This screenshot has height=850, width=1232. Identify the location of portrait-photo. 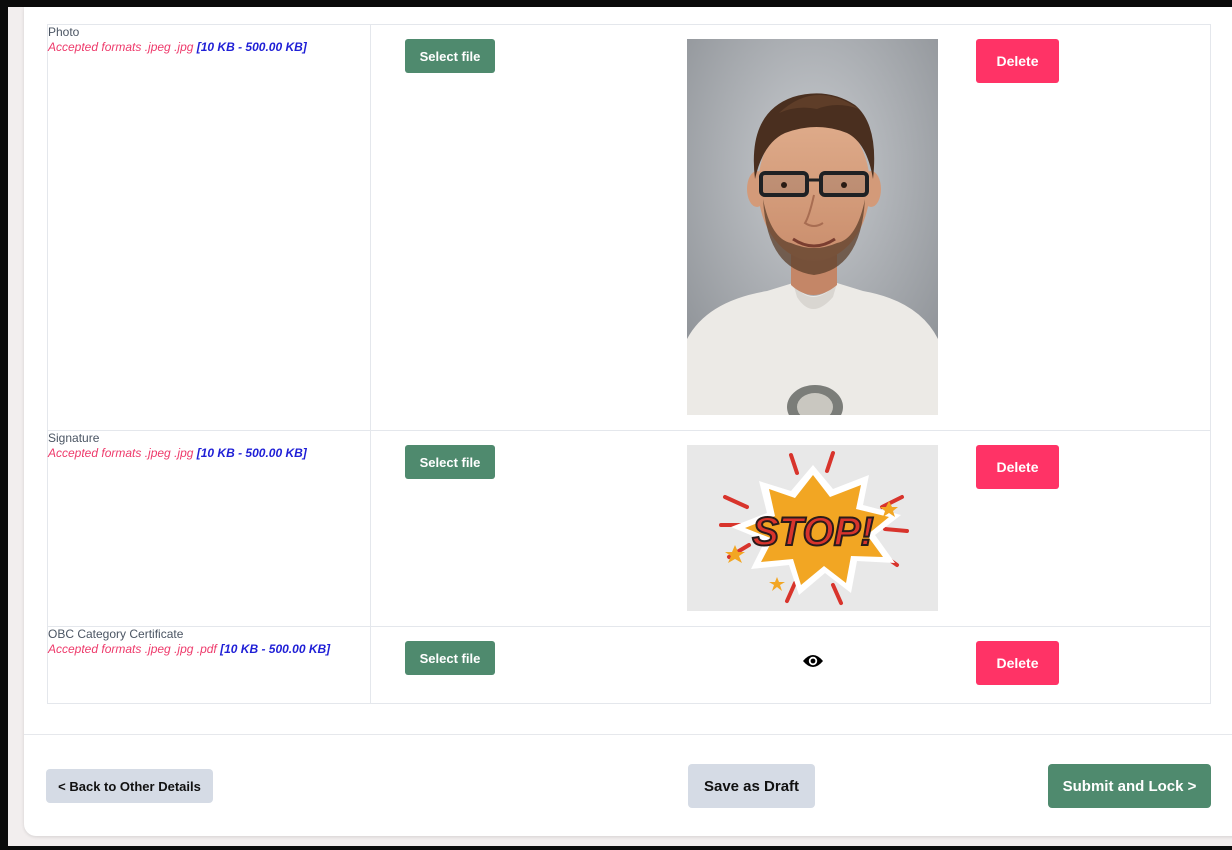
(812, 227).